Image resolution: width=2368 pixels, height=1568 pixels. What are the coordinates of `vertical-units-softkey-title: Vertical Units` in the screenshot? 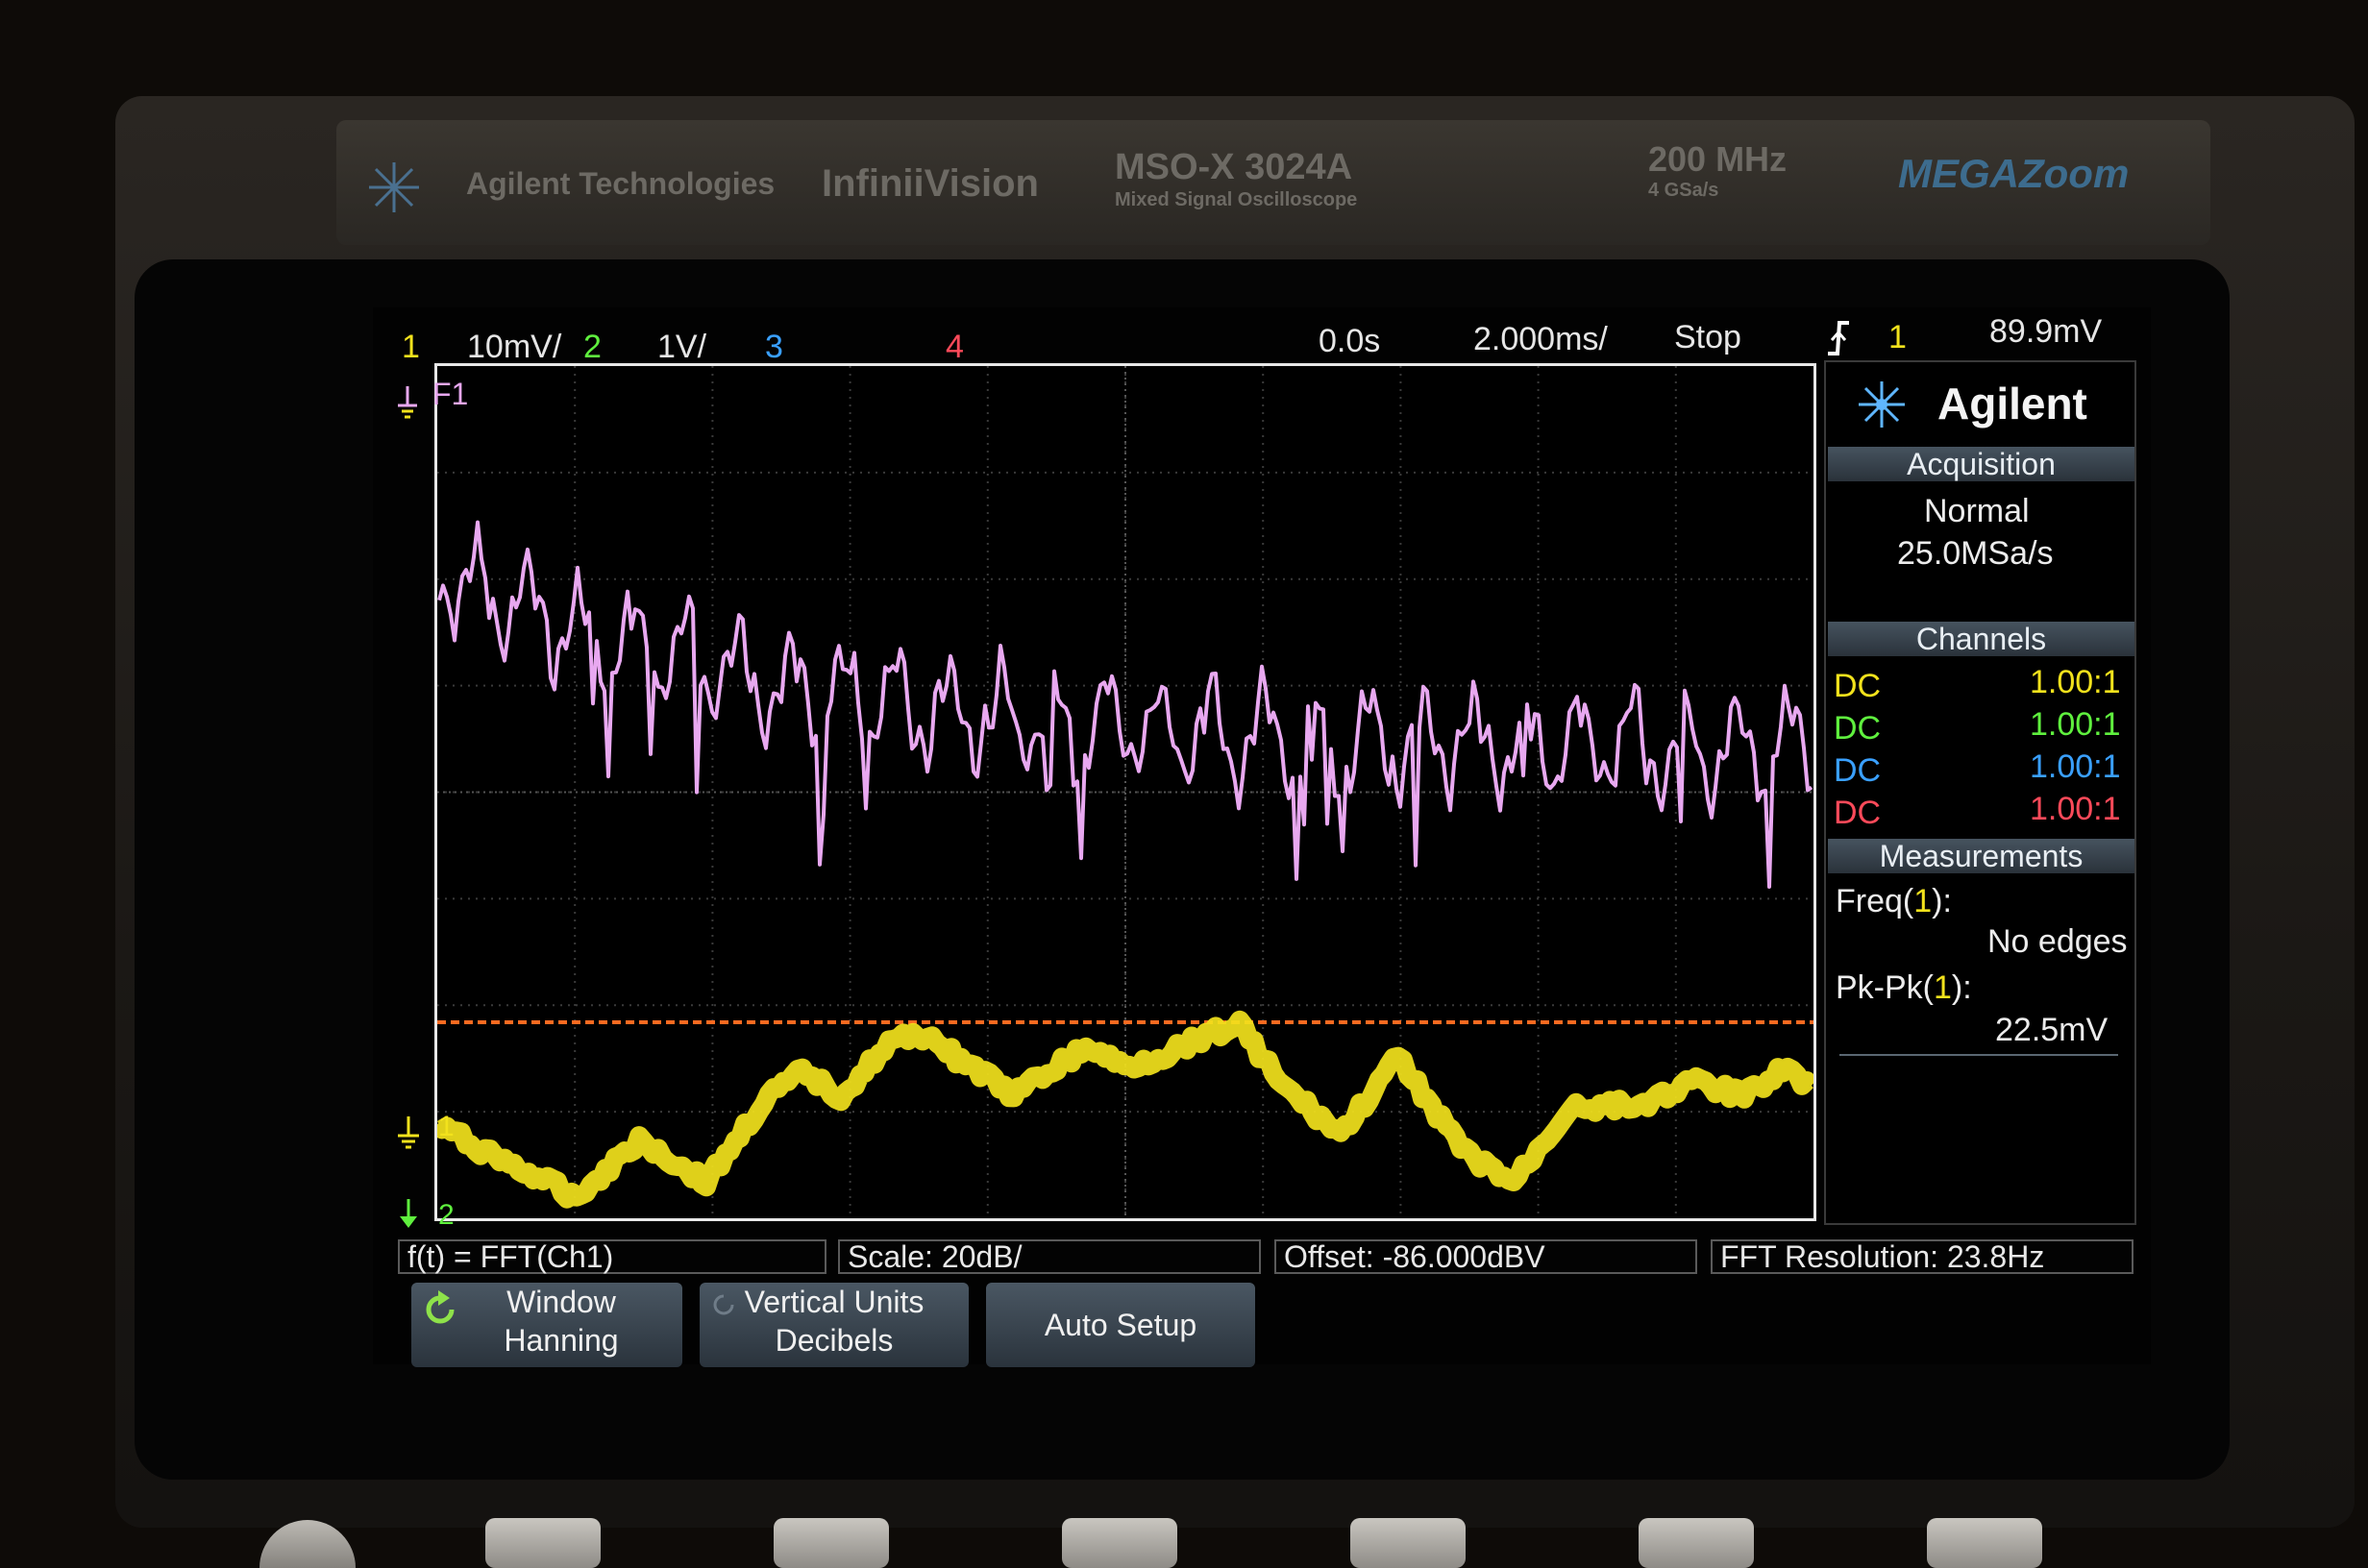 It's located at (834, 1302).